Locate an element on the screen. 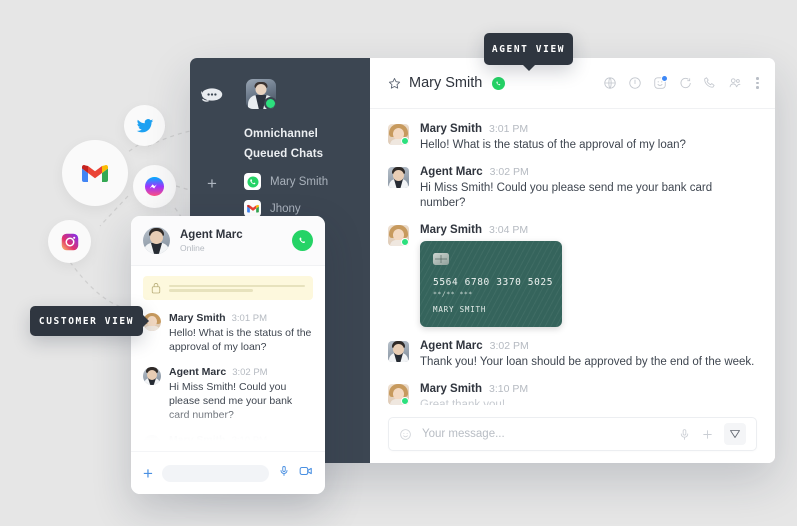  sidebar-top is located at coordinates (280, 88).